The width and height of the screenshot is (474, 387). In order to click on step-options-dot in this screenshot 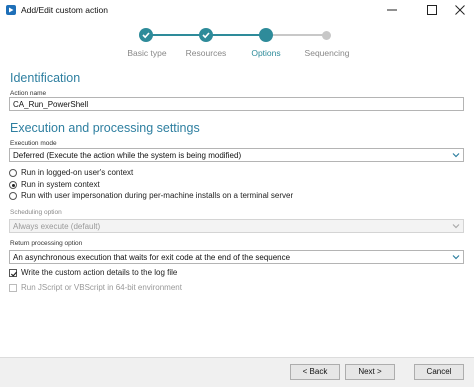, I will do `click(266, 35)`.